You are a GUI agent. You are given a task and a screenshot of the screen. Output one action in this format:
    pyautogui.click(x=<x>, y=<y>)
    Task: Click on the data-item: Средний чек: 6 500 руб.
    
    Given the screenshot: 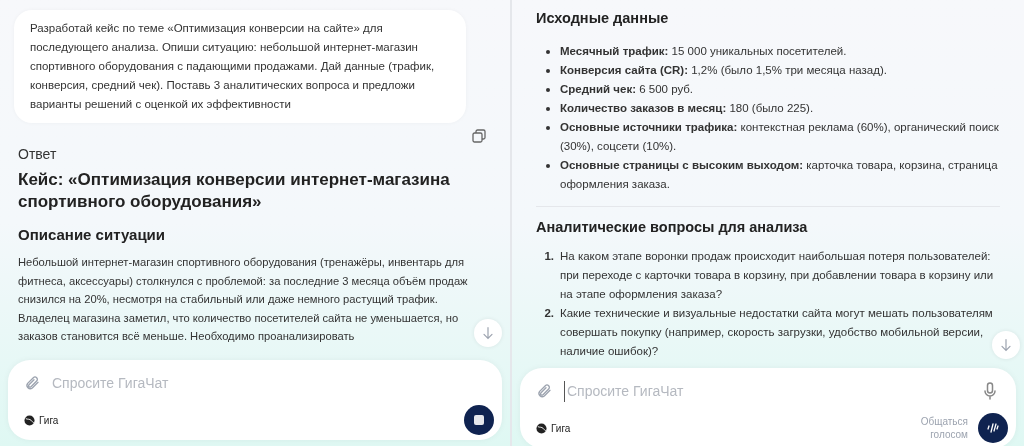 What is the action you would take?
    pyautogui.click(x=627, y=89)
    